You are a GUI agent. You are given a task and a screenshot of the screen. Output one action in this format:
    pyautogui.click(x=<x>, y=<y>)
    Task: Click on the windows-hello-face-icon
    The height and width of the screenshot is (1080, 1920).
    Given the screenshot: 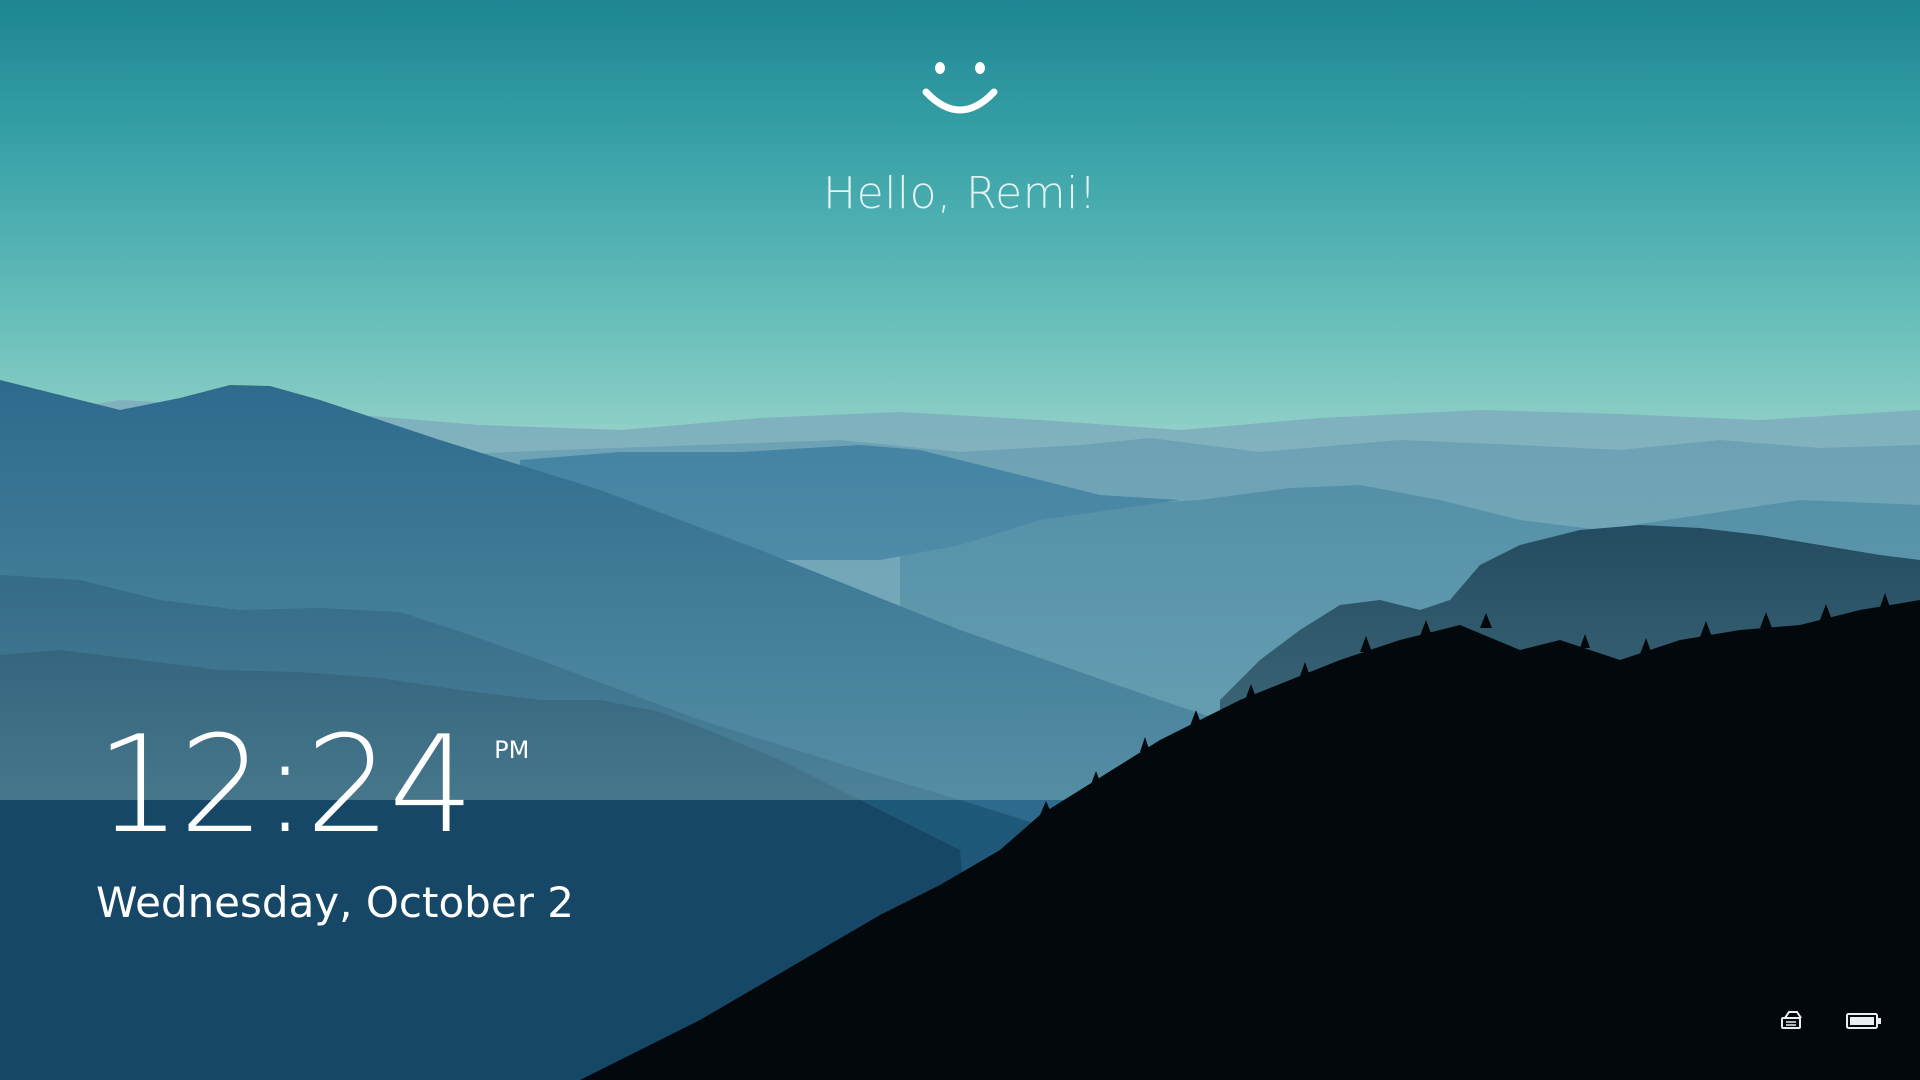 What is the action you would take?
    pyautogui.click(x=960, y=88)
    